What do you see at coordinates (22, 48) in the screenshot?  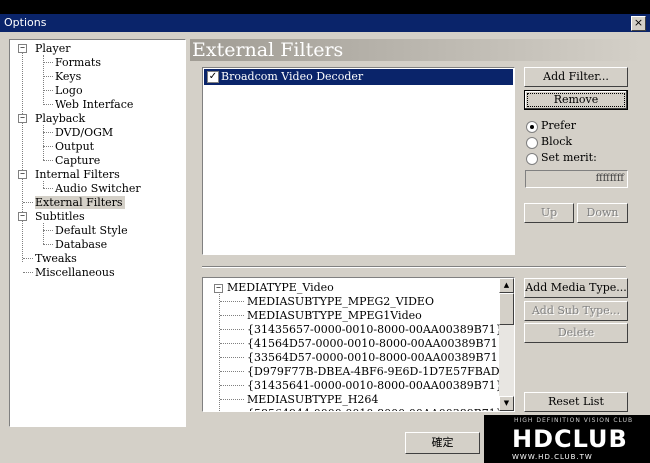 I see `collapse-player-icon: −` at bounding box center [22, 48].